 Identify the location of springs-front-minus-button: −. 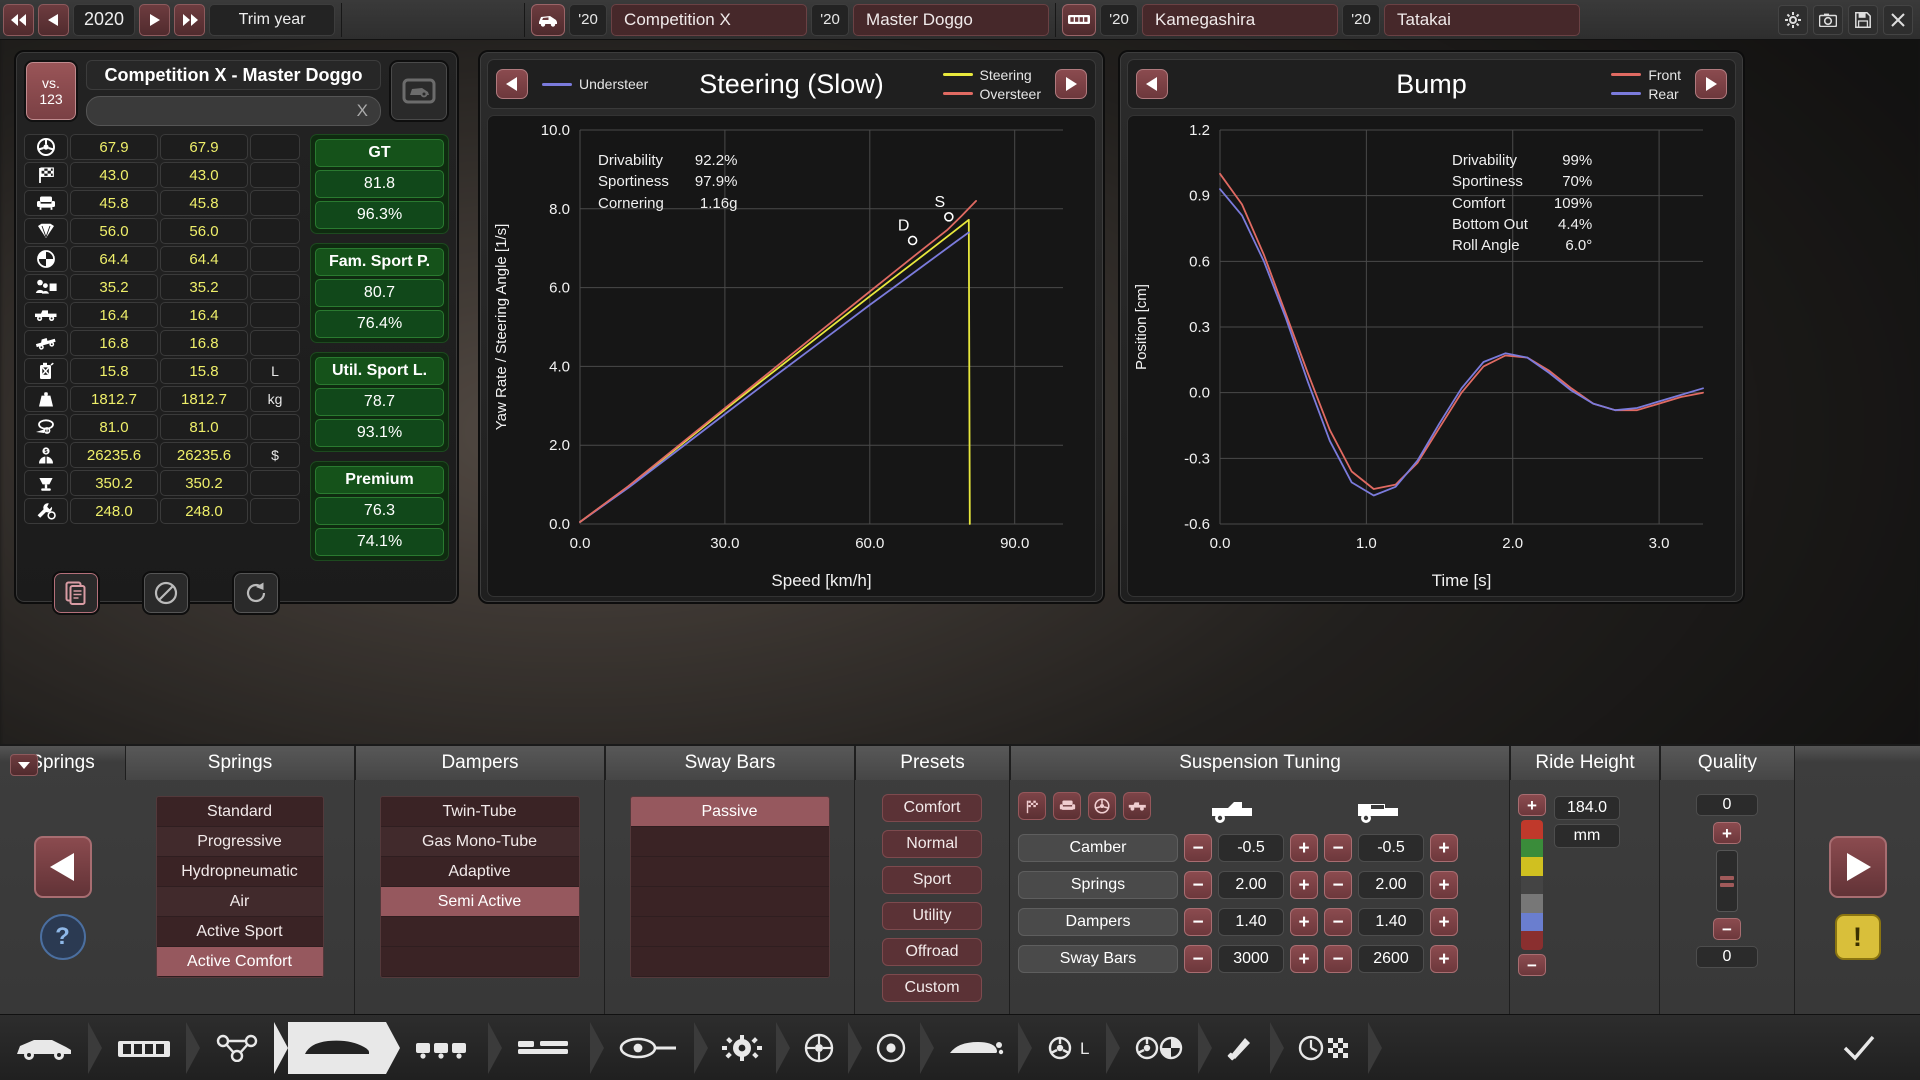
(1198, 885).